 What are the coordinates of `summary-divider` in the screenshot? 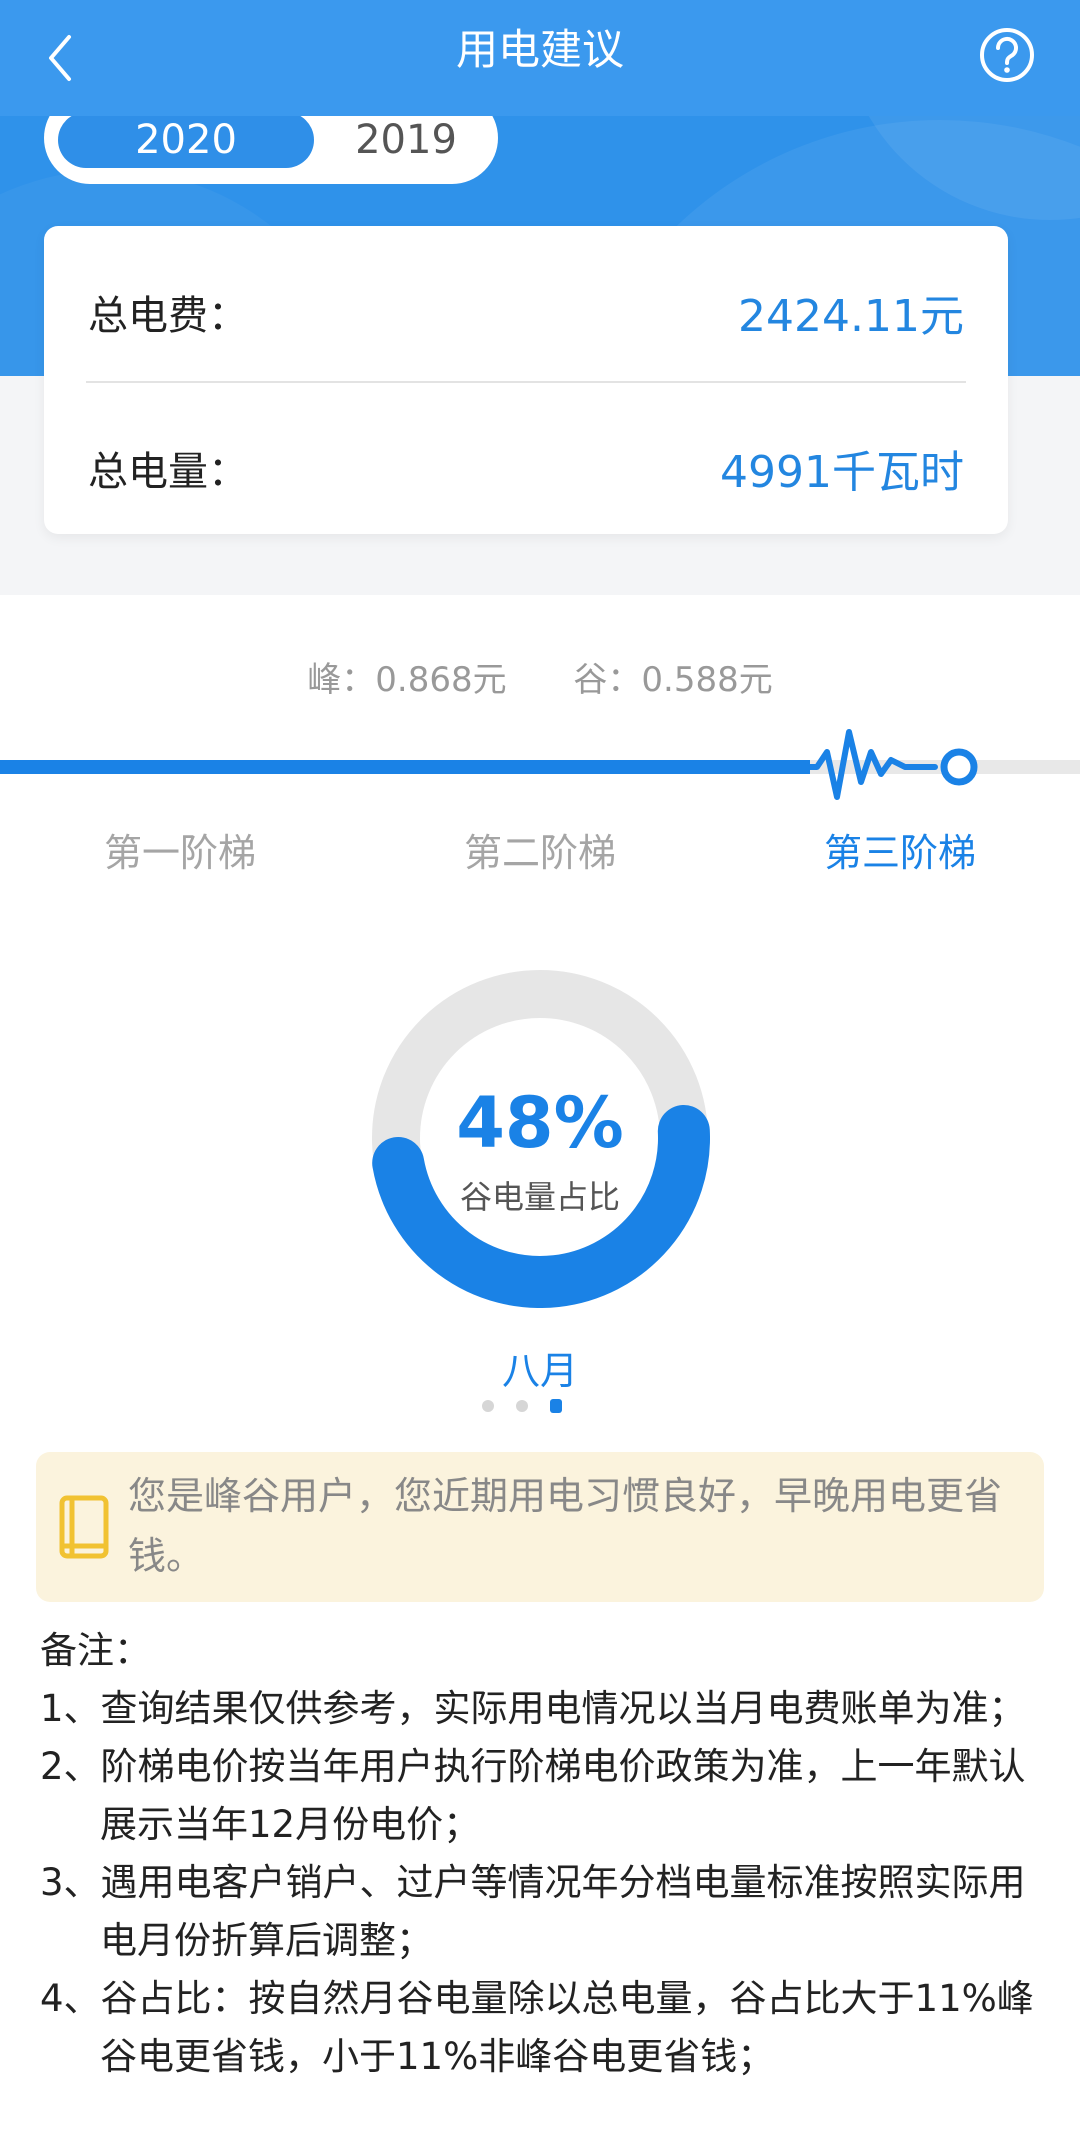 It's located at (526, 382).